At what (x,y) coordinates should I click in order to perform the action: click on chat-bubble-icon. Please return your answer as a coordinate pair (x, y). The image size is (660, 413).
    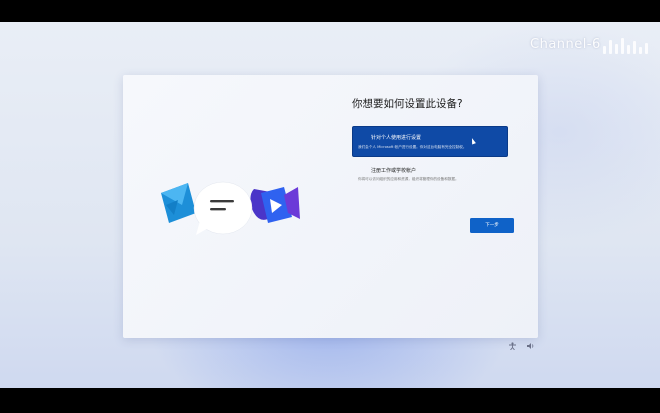
    Looking at the image, I should click on (223, 208).